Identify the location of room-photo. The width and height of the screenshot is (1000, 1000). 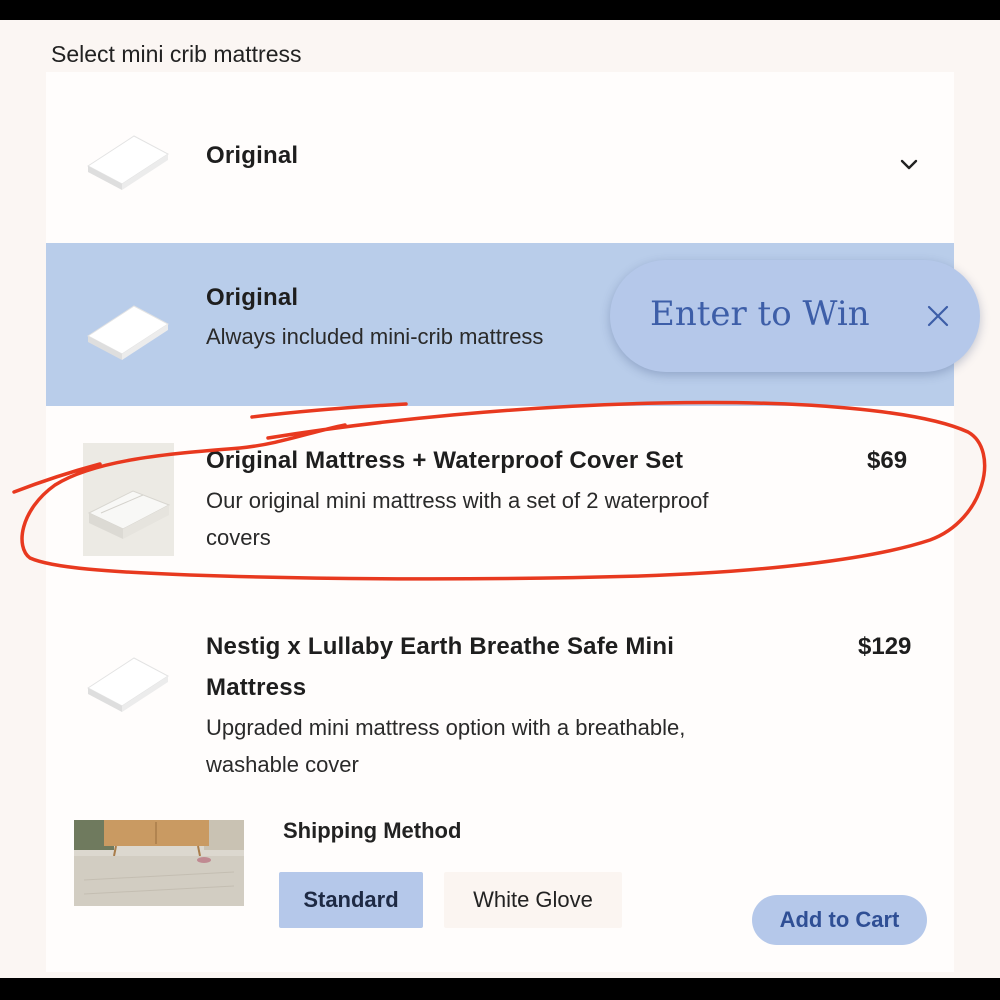
(159, 863).